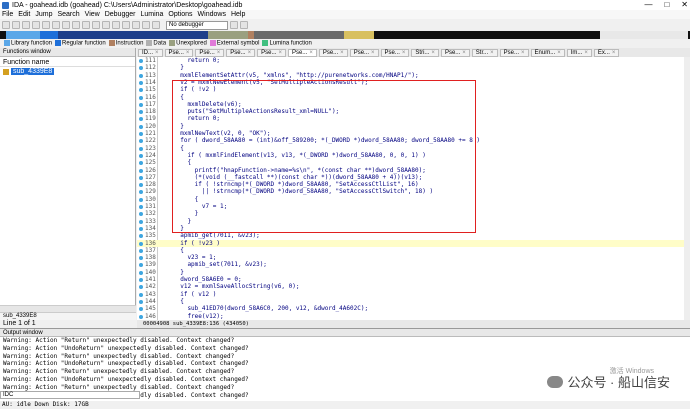  What do you see at coordinates (70, 395) in the screenshot?
I see `idc-command-input: IDC` at bounding box center [70, 395].